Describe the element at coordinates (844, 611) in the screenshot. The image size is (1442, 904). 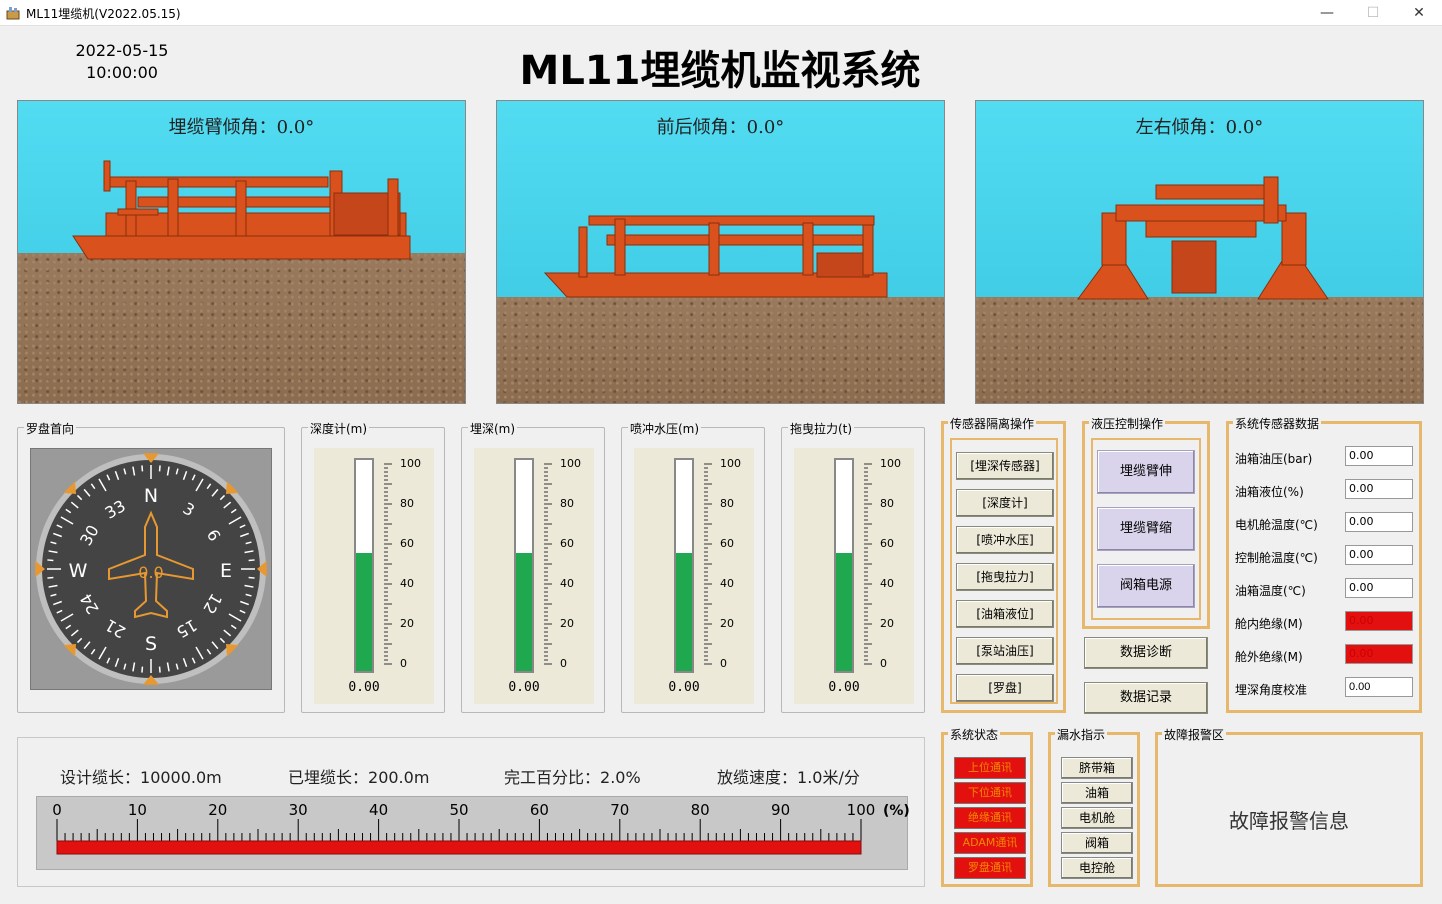
I see `gauge-tow-fill` at that location.